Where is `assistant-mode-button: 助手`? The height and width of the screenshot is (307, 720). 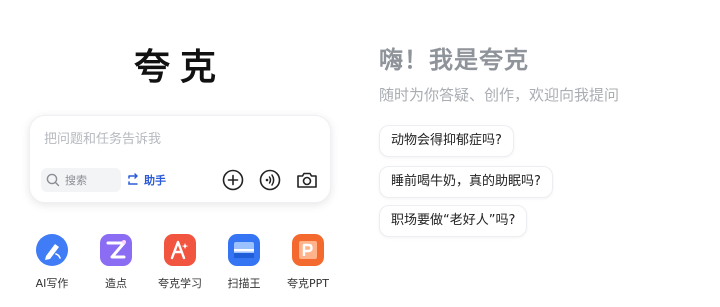 assistant-mode-button: 助手 is located at coordinates (146, 180).